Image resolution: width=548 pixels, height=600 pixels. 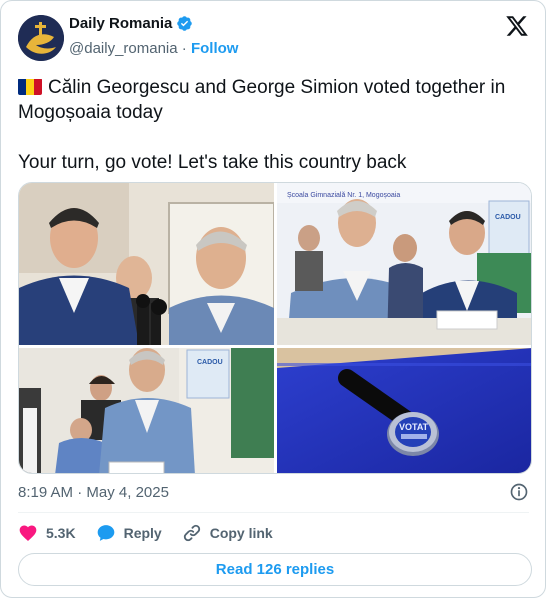 I want to click on romania-flag-icon, so click(x=30, y=86).